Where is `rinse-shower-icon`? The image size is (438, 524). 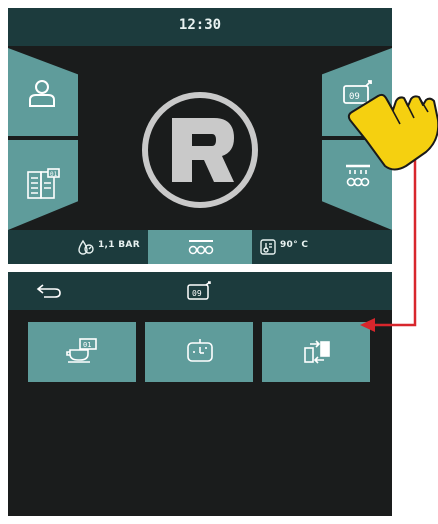
rinse-shower-icon is located at coordinates (358, 175).